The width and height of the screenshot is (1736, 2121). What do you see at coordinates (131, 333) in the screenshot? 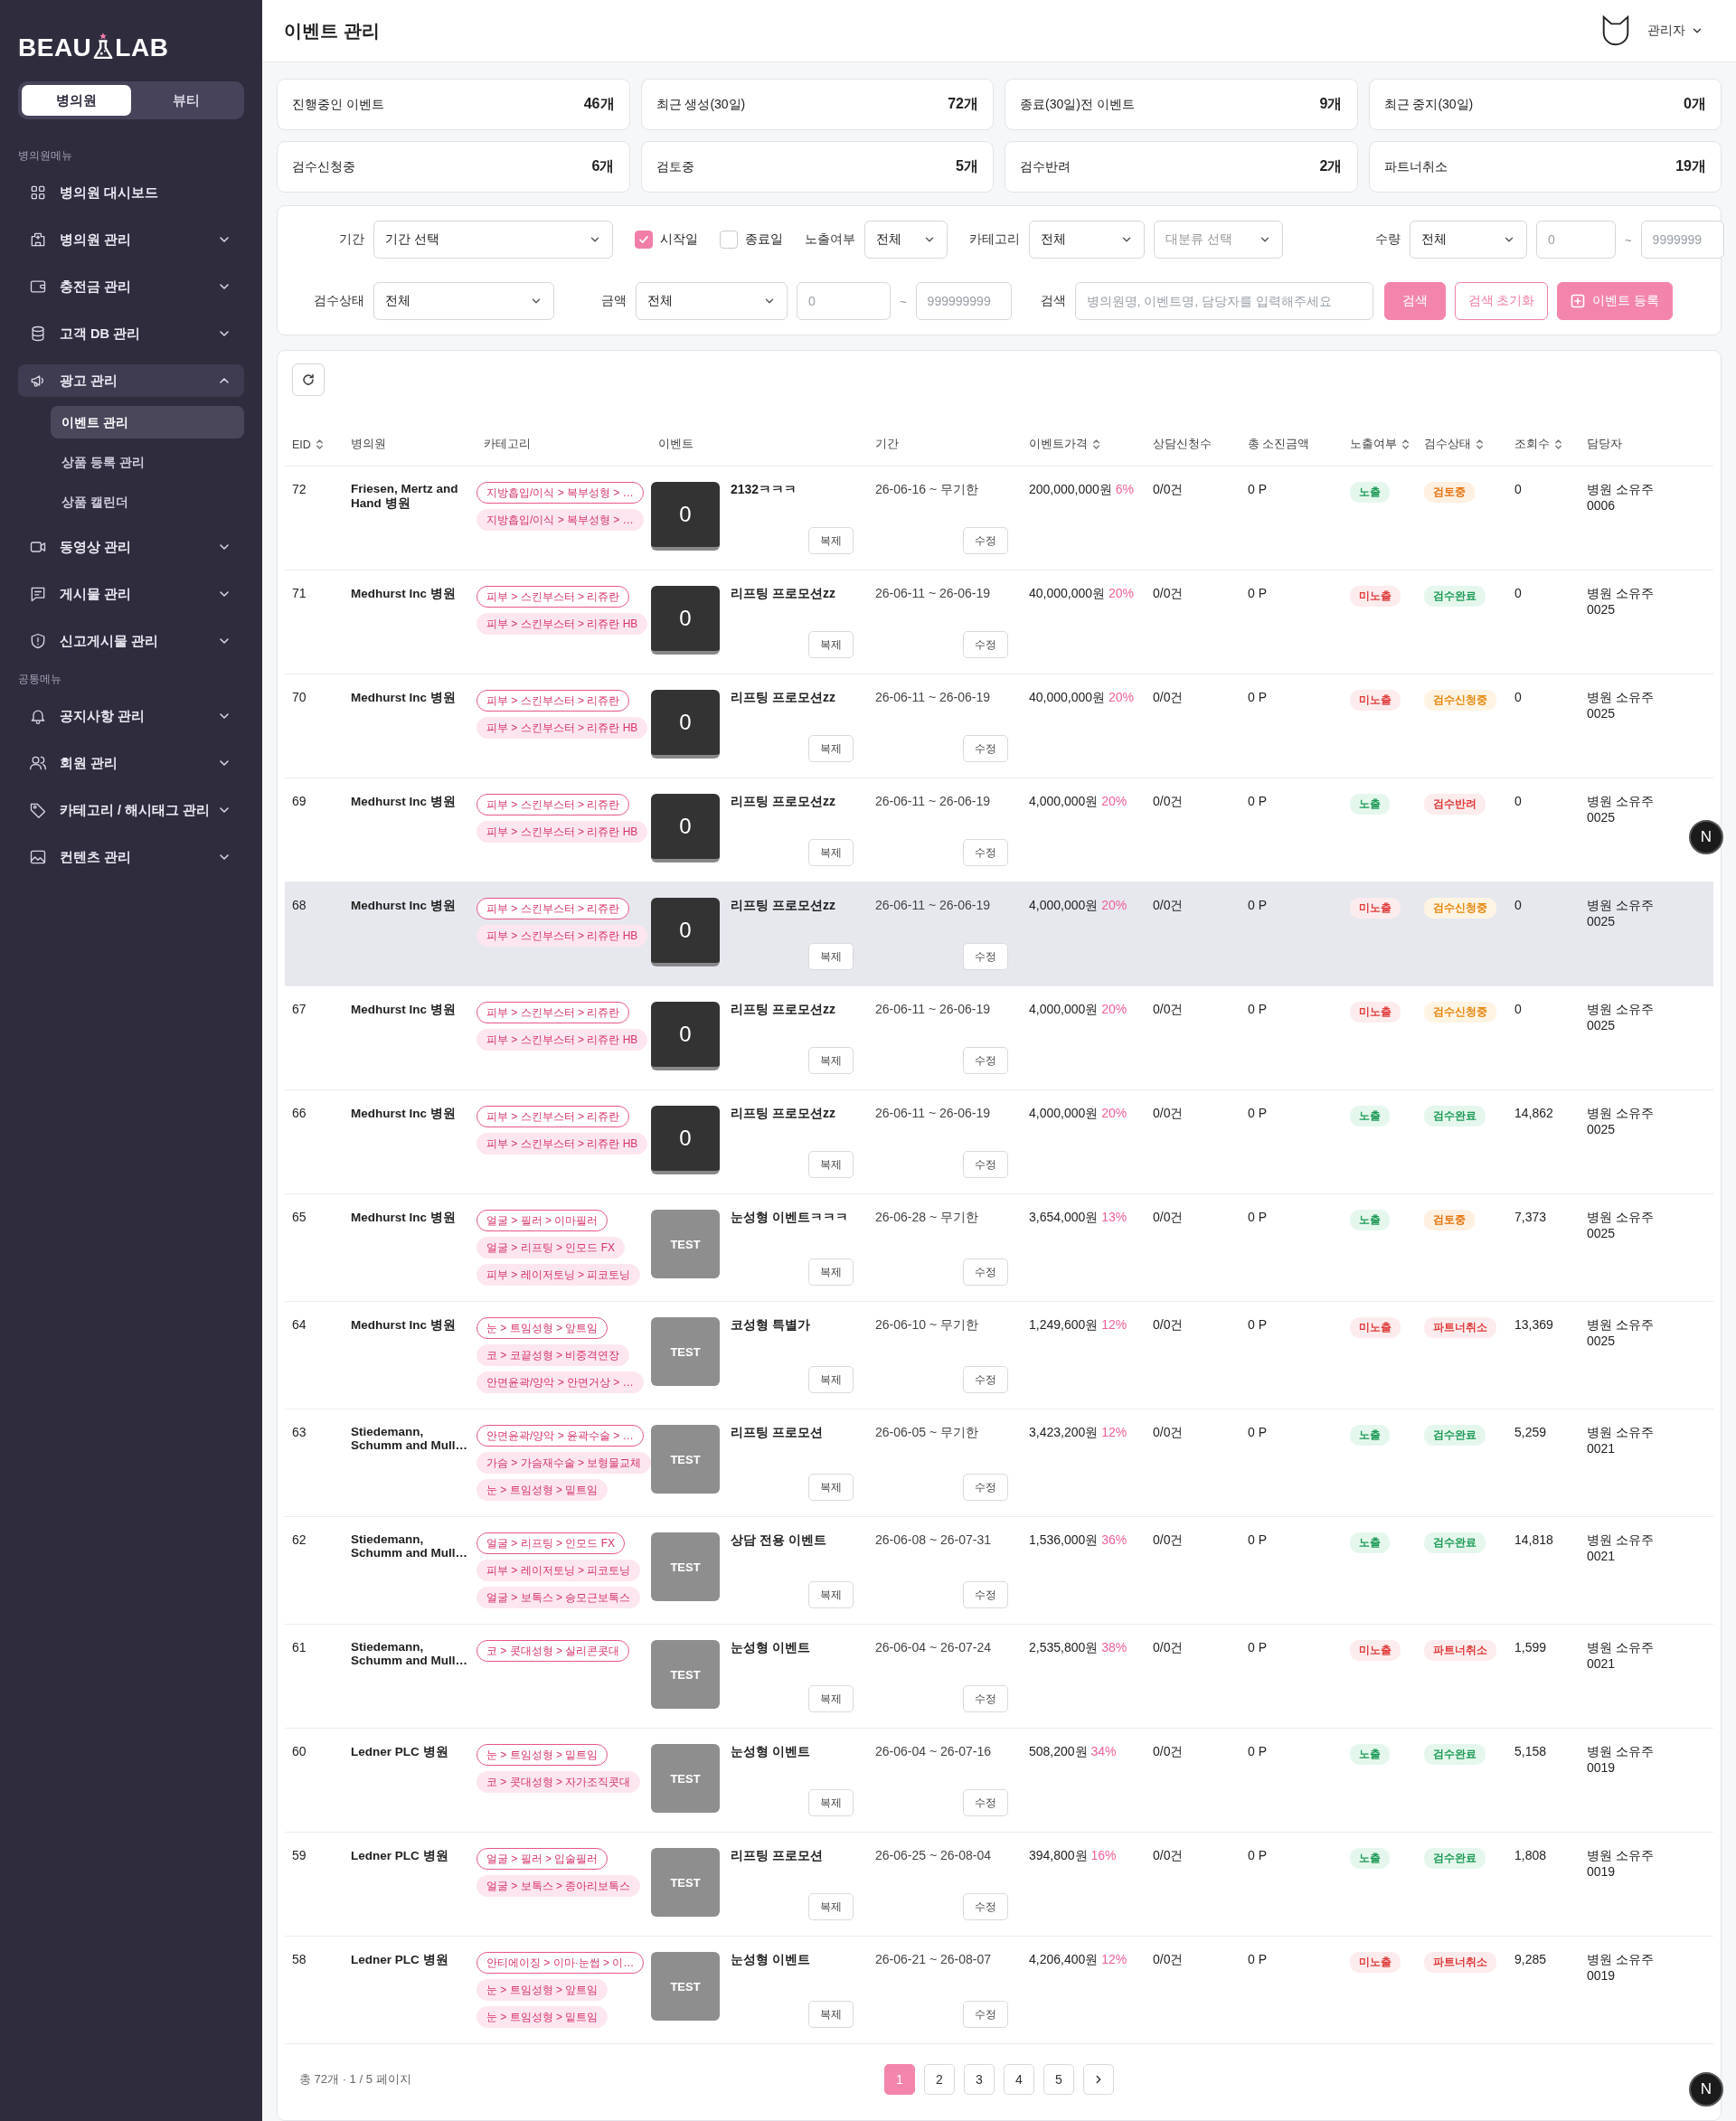
I see `sidebar-item: 고객 DB 관리` at bounding box center [131, 333].